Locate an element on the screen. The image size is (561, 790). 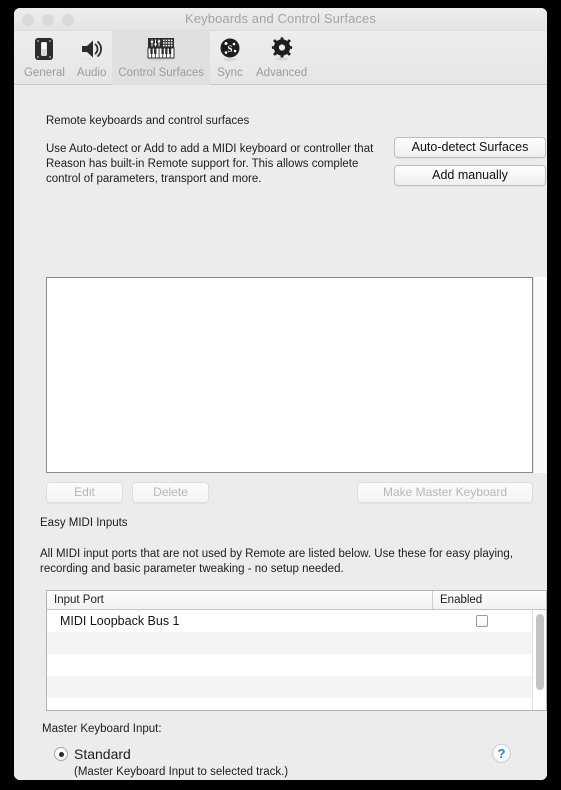
window-title: Keyboards and Control Surfaces is located at coordinates (280, 18).